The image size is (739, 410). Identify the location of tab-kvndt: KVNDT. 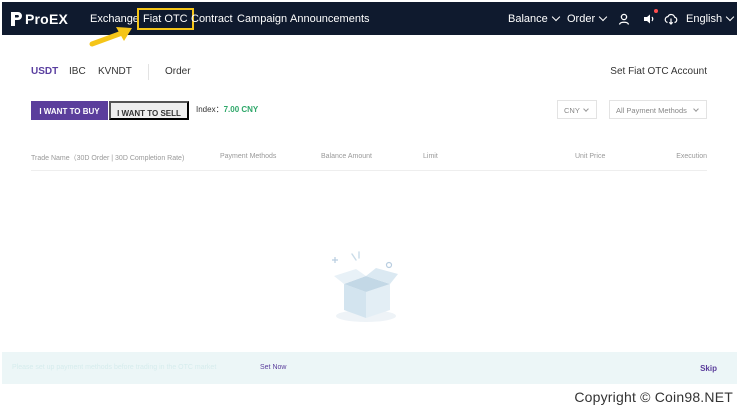
(115, 71).